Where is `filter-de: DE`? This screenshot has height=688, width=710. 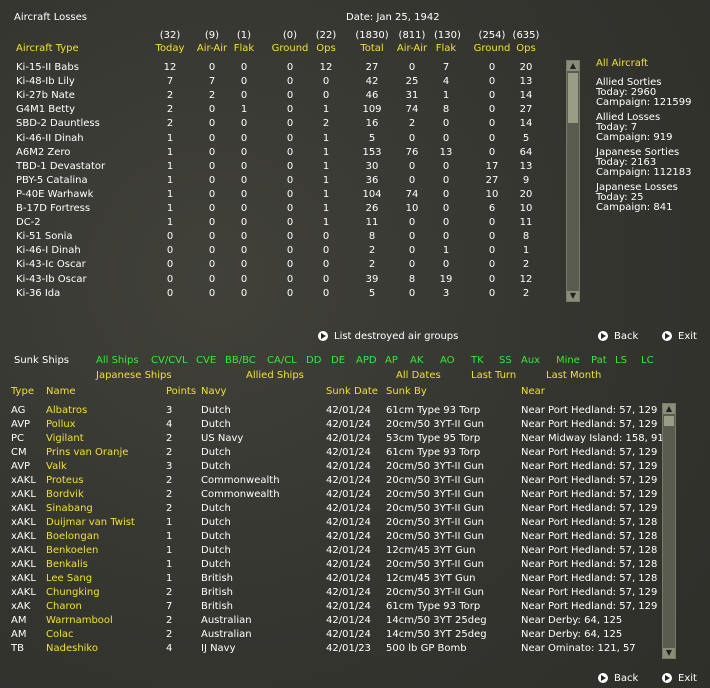 filter-de: DE is located at coordinates (338, 360).